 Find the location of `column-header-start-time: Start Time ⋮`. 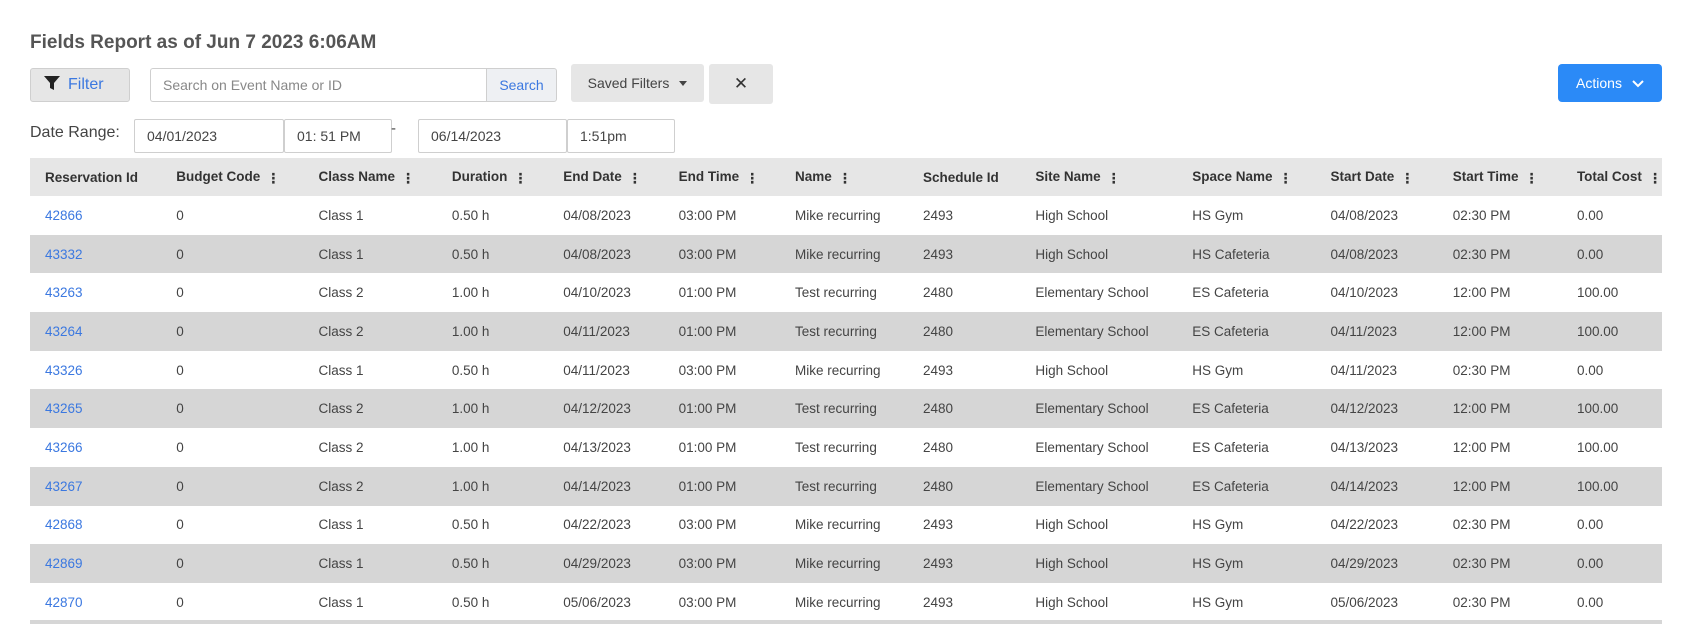

column-header-start-time: Start Time ⋮ is located at coordinates (1500, 177).